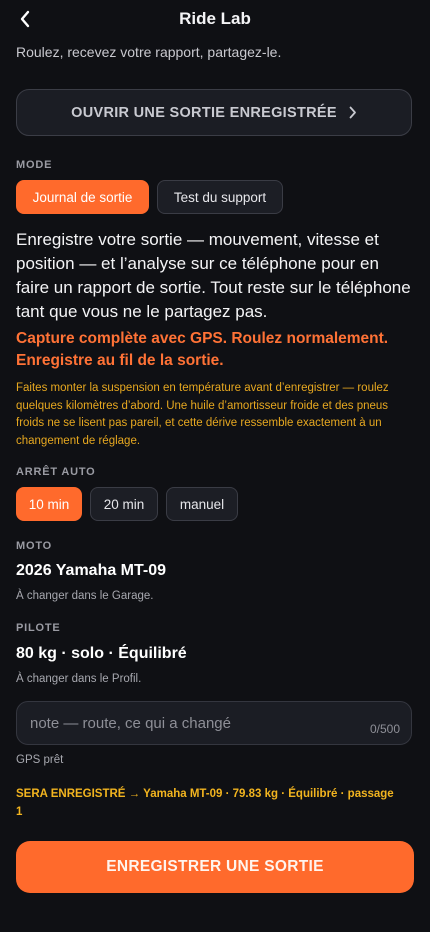  I want to click on note-counter: 0/500, so click(384, 729).